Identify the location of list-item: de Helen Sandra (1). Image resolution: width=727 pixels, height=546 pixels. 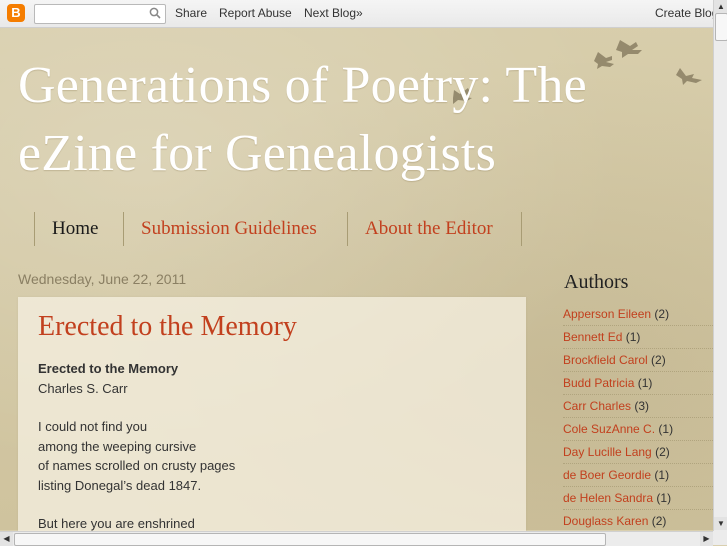
(638, 498).